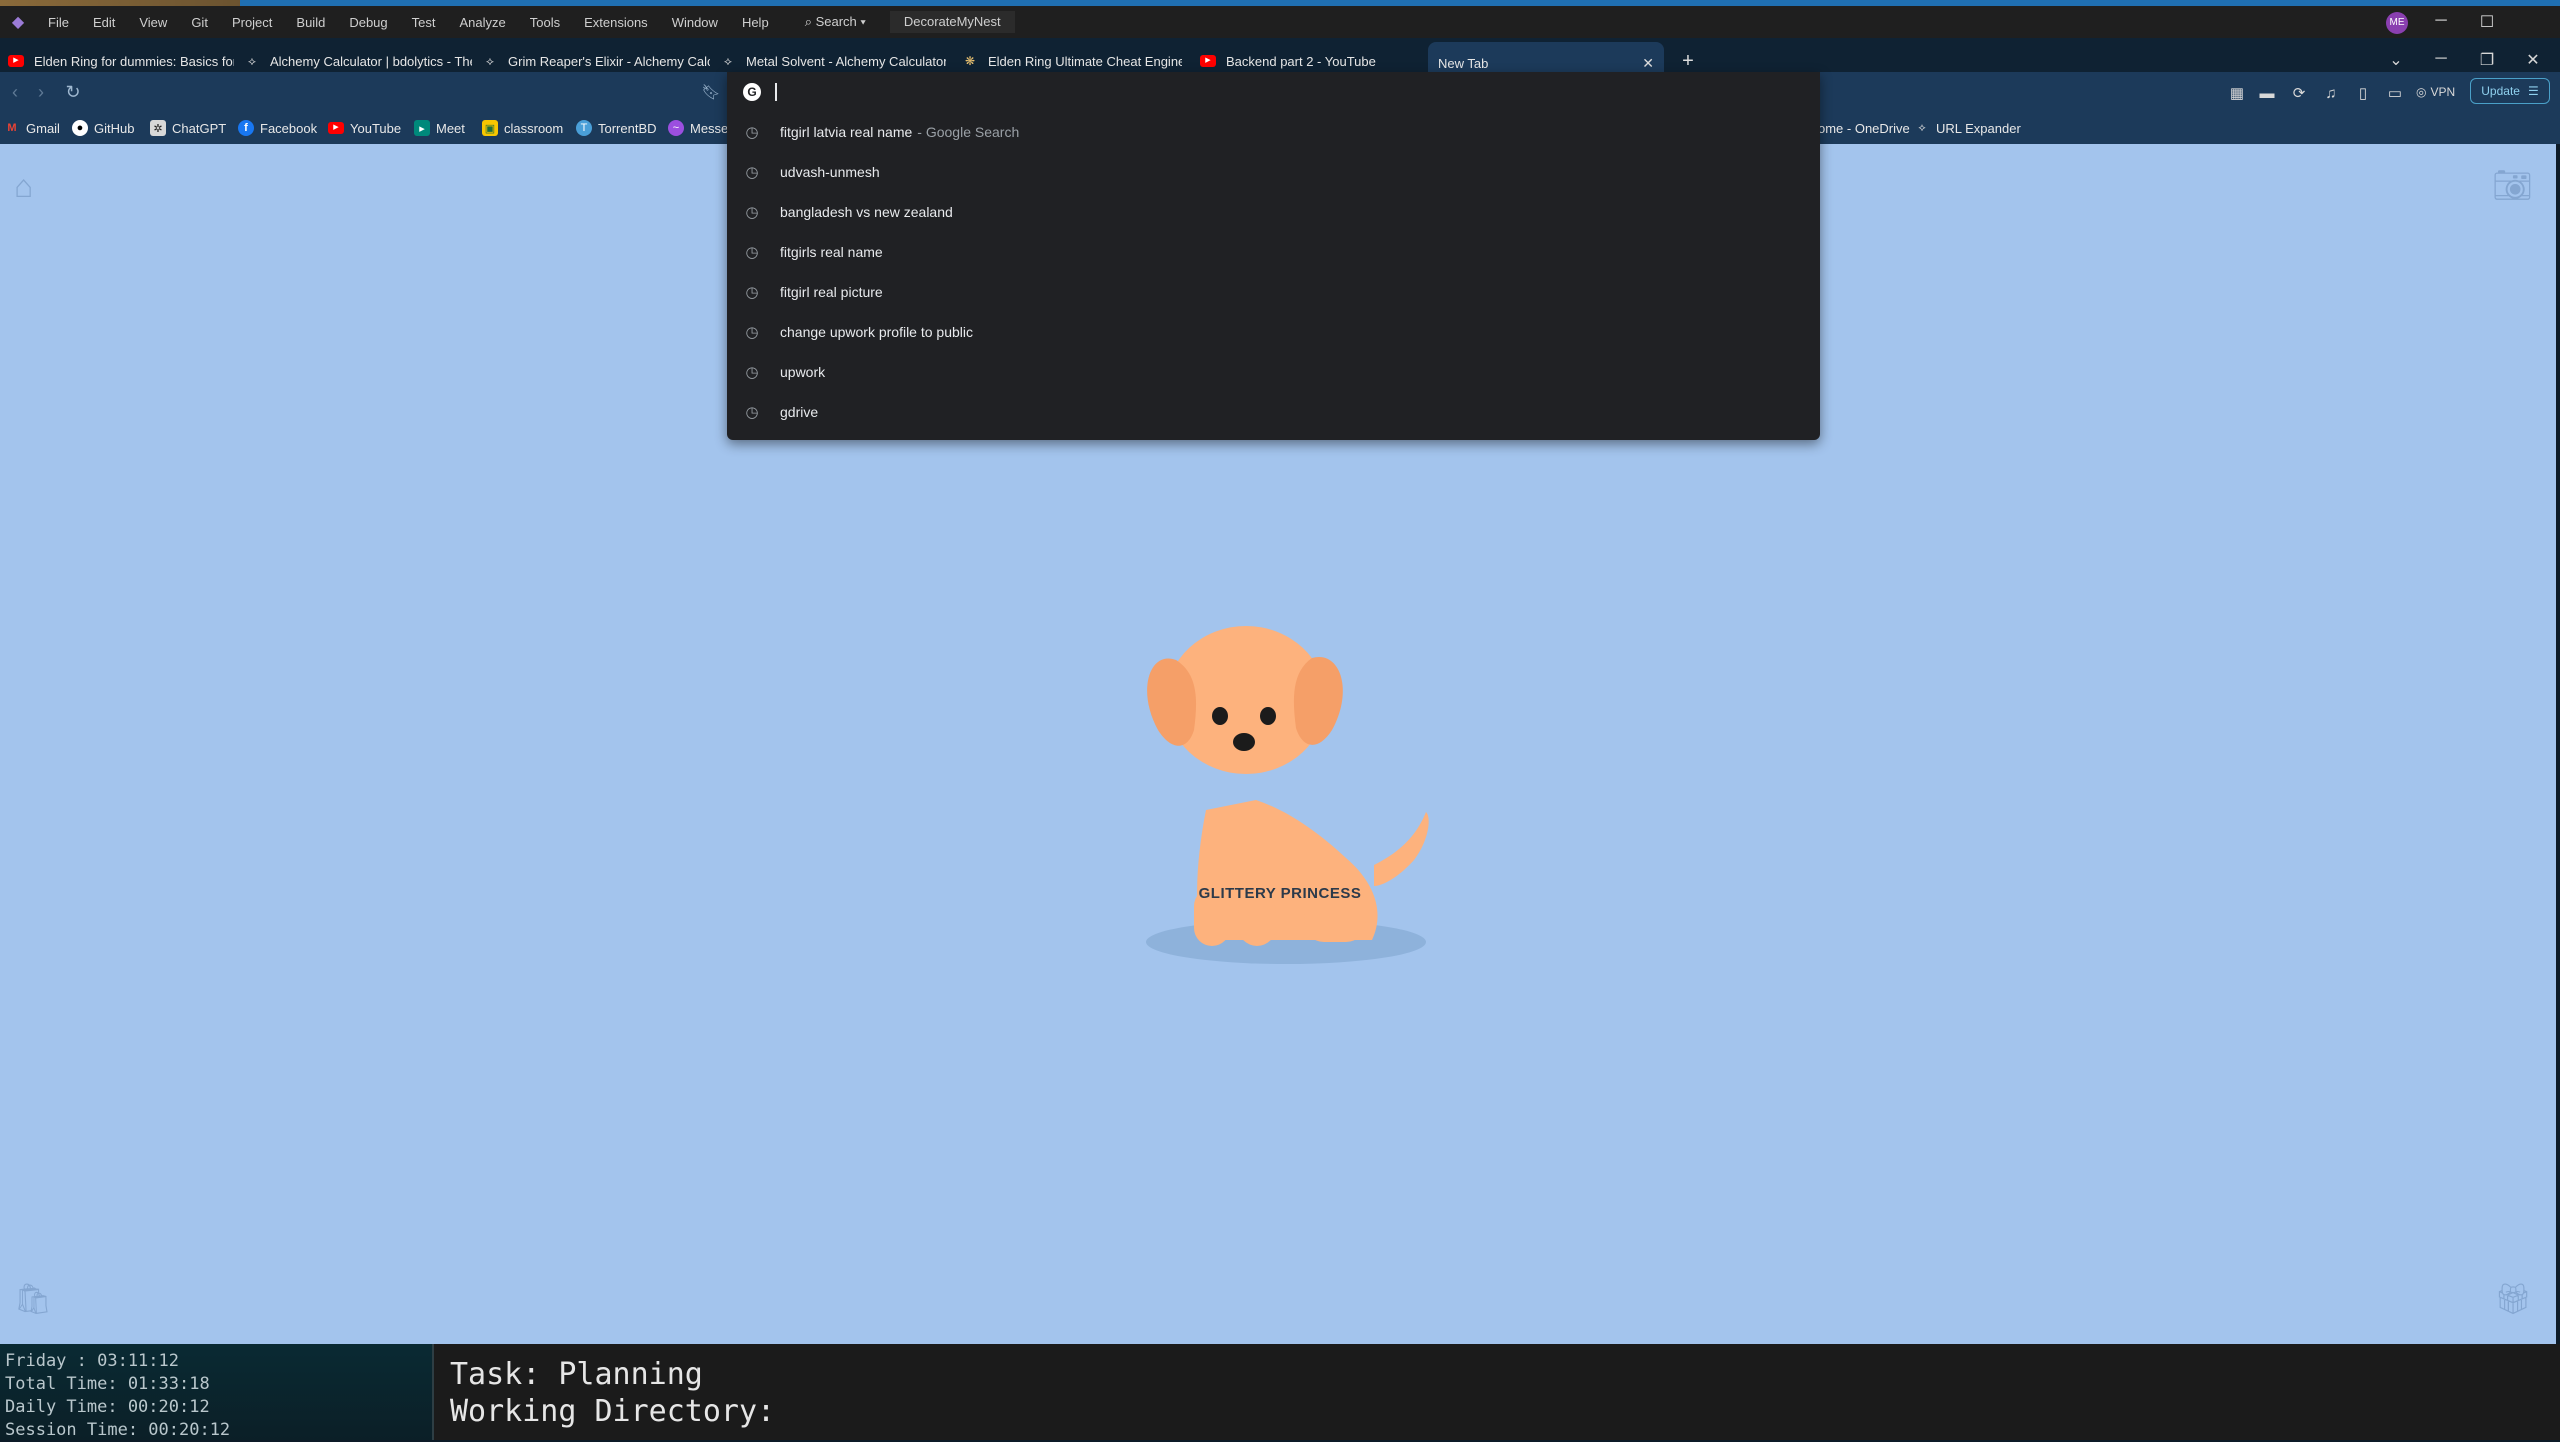 Image resolution: width=2560 pixels, height=1442 pixels. What do you see at coordinates (711, 92) in the screenshot?
I see `bookmark-icon: 🔖︎` at bounding box center [711, 92].